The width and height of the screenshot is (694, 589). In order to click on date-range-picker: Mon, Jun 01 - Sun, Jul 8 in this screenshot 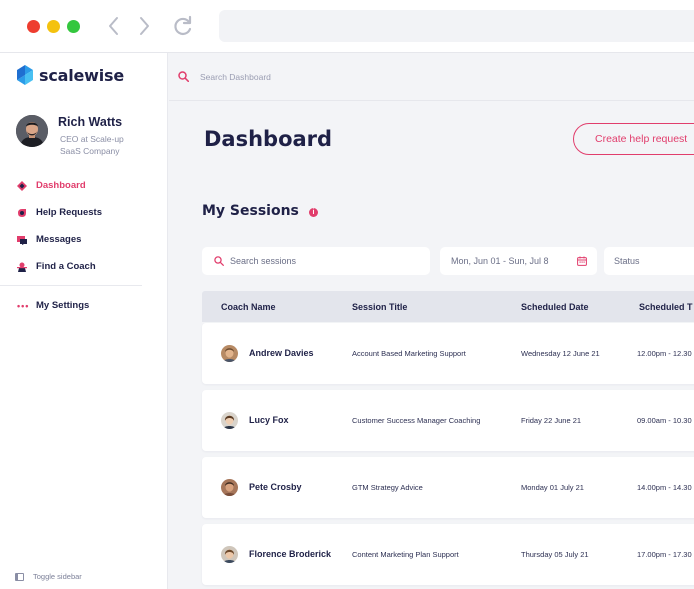, I will do `click(518, 261)`.